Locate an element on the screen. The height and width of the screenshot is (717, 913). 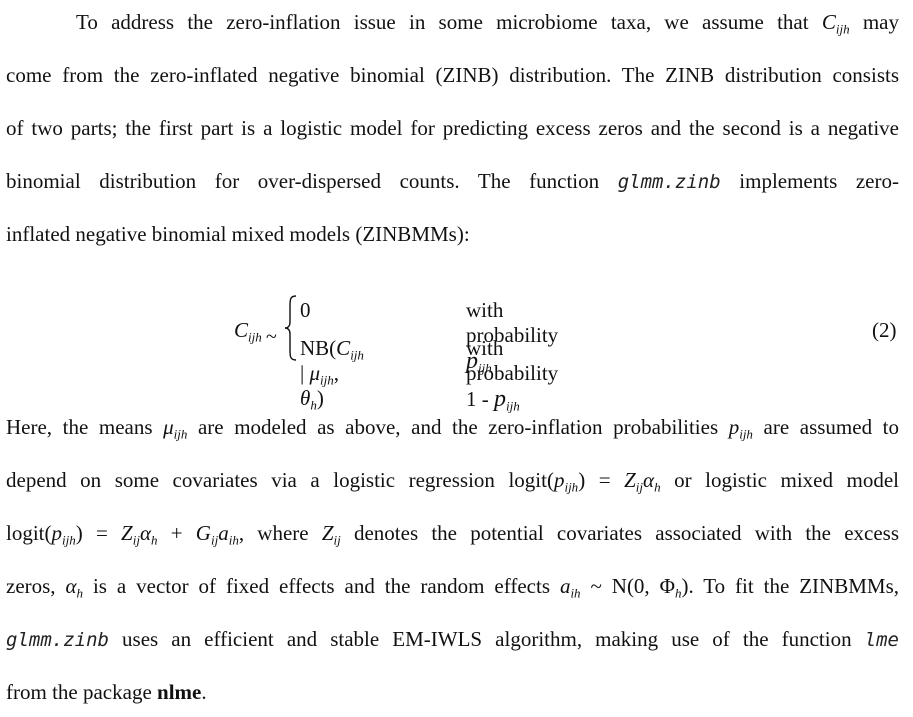
eq-sim: ~ is located at coordinates (271, 337).